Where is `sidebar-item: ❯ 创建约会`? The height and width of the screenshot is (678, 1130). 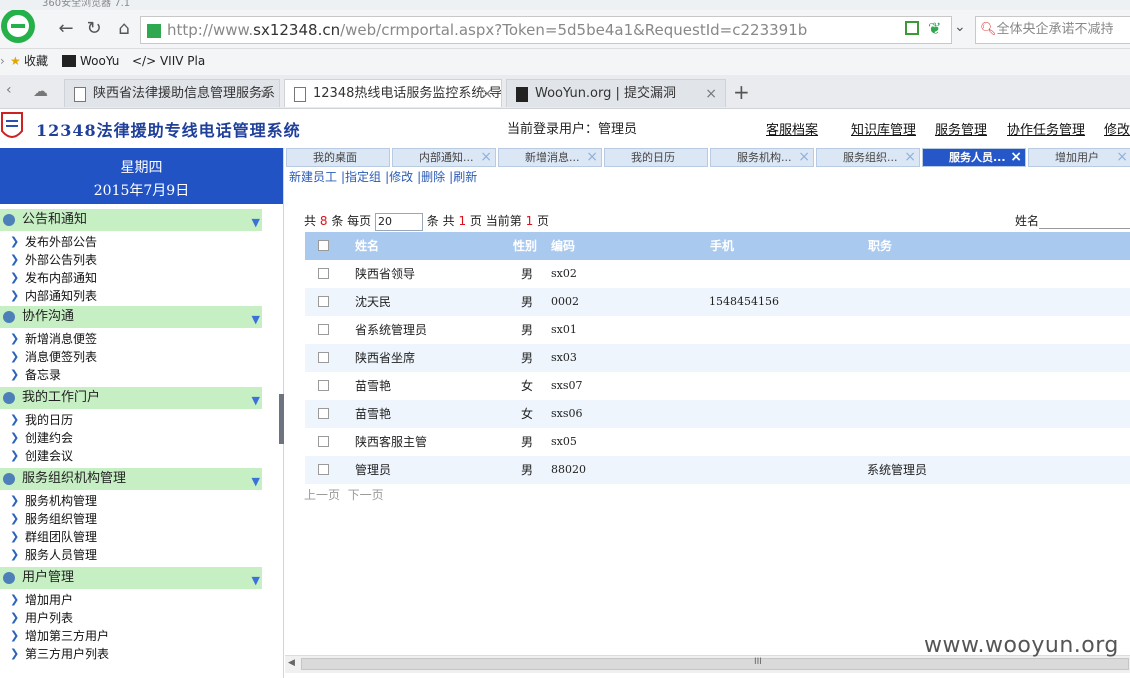 sidebar-item: ❯ 创建约会 is located at coordinates (131, 438).